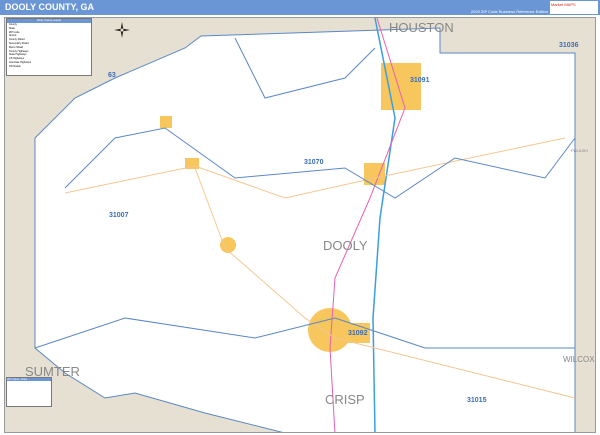 The image size is (600, 435). Describe the element at coordinates (509, 11) in the screenshot. I see `edition-label: 2020 ZIP Code Business Reference Edition` at that location.